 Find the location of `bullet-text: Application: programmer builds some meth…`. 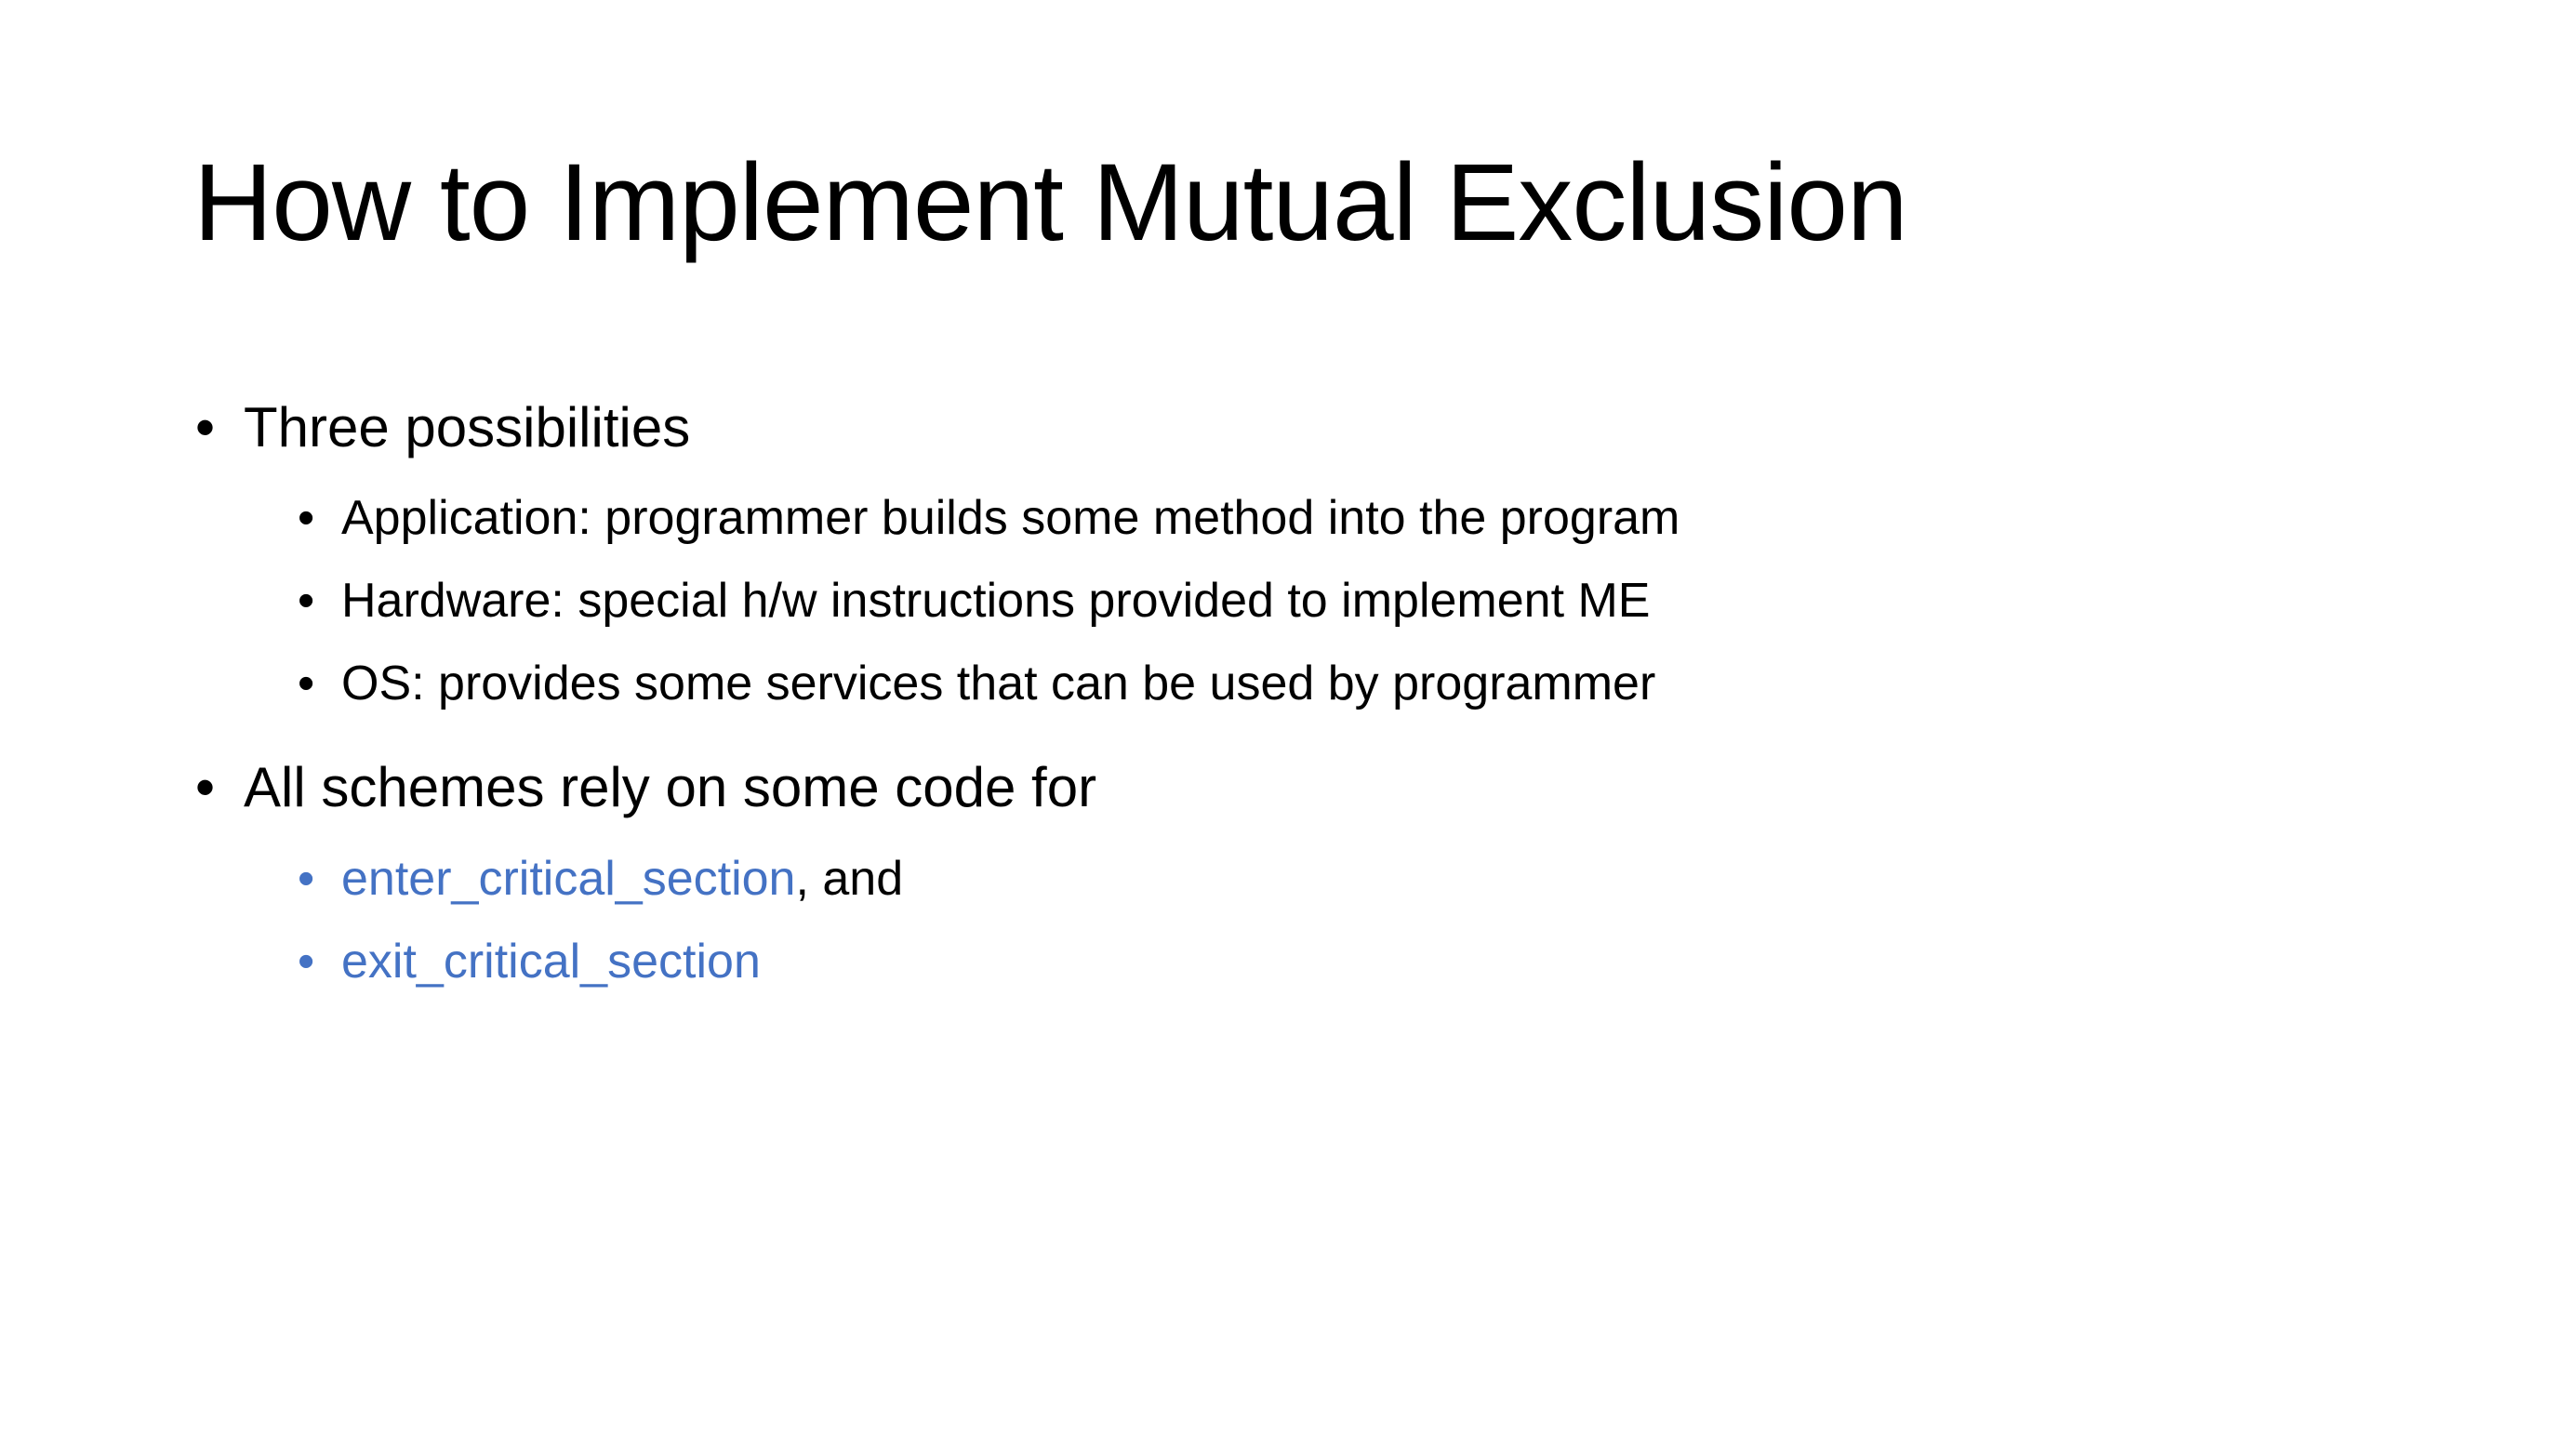

bullet-text: Application: programmer builds some meth… is located at coordinates (1010, 518).